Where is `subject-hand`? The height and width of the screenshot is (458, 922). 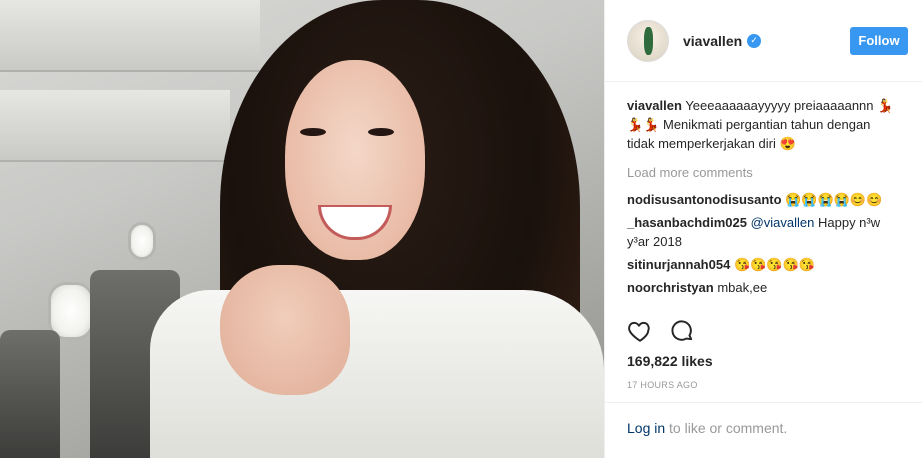 subject-hand is located at coordinates (285, 330).